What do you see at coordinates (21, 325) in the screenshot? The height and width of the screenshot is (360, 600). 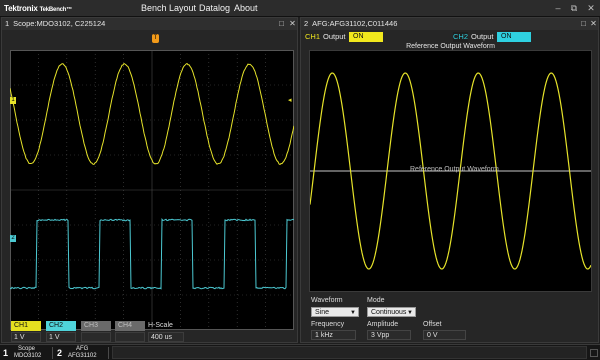 I see `ch1-badge-label: CH1` at bounding box center [21, 325].